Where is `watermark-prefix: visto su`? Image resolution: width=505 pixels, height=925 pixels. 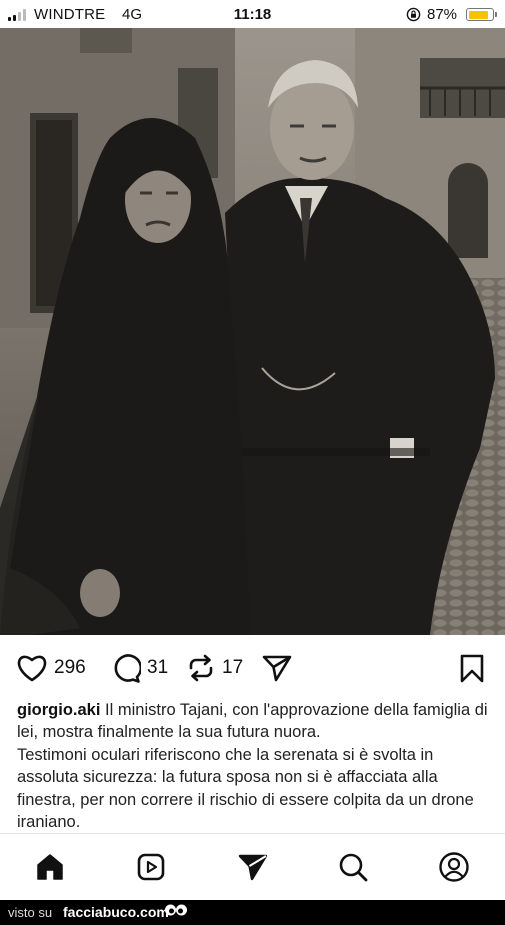 watermark-prefix: visto su is located at coordinates (30, 912).